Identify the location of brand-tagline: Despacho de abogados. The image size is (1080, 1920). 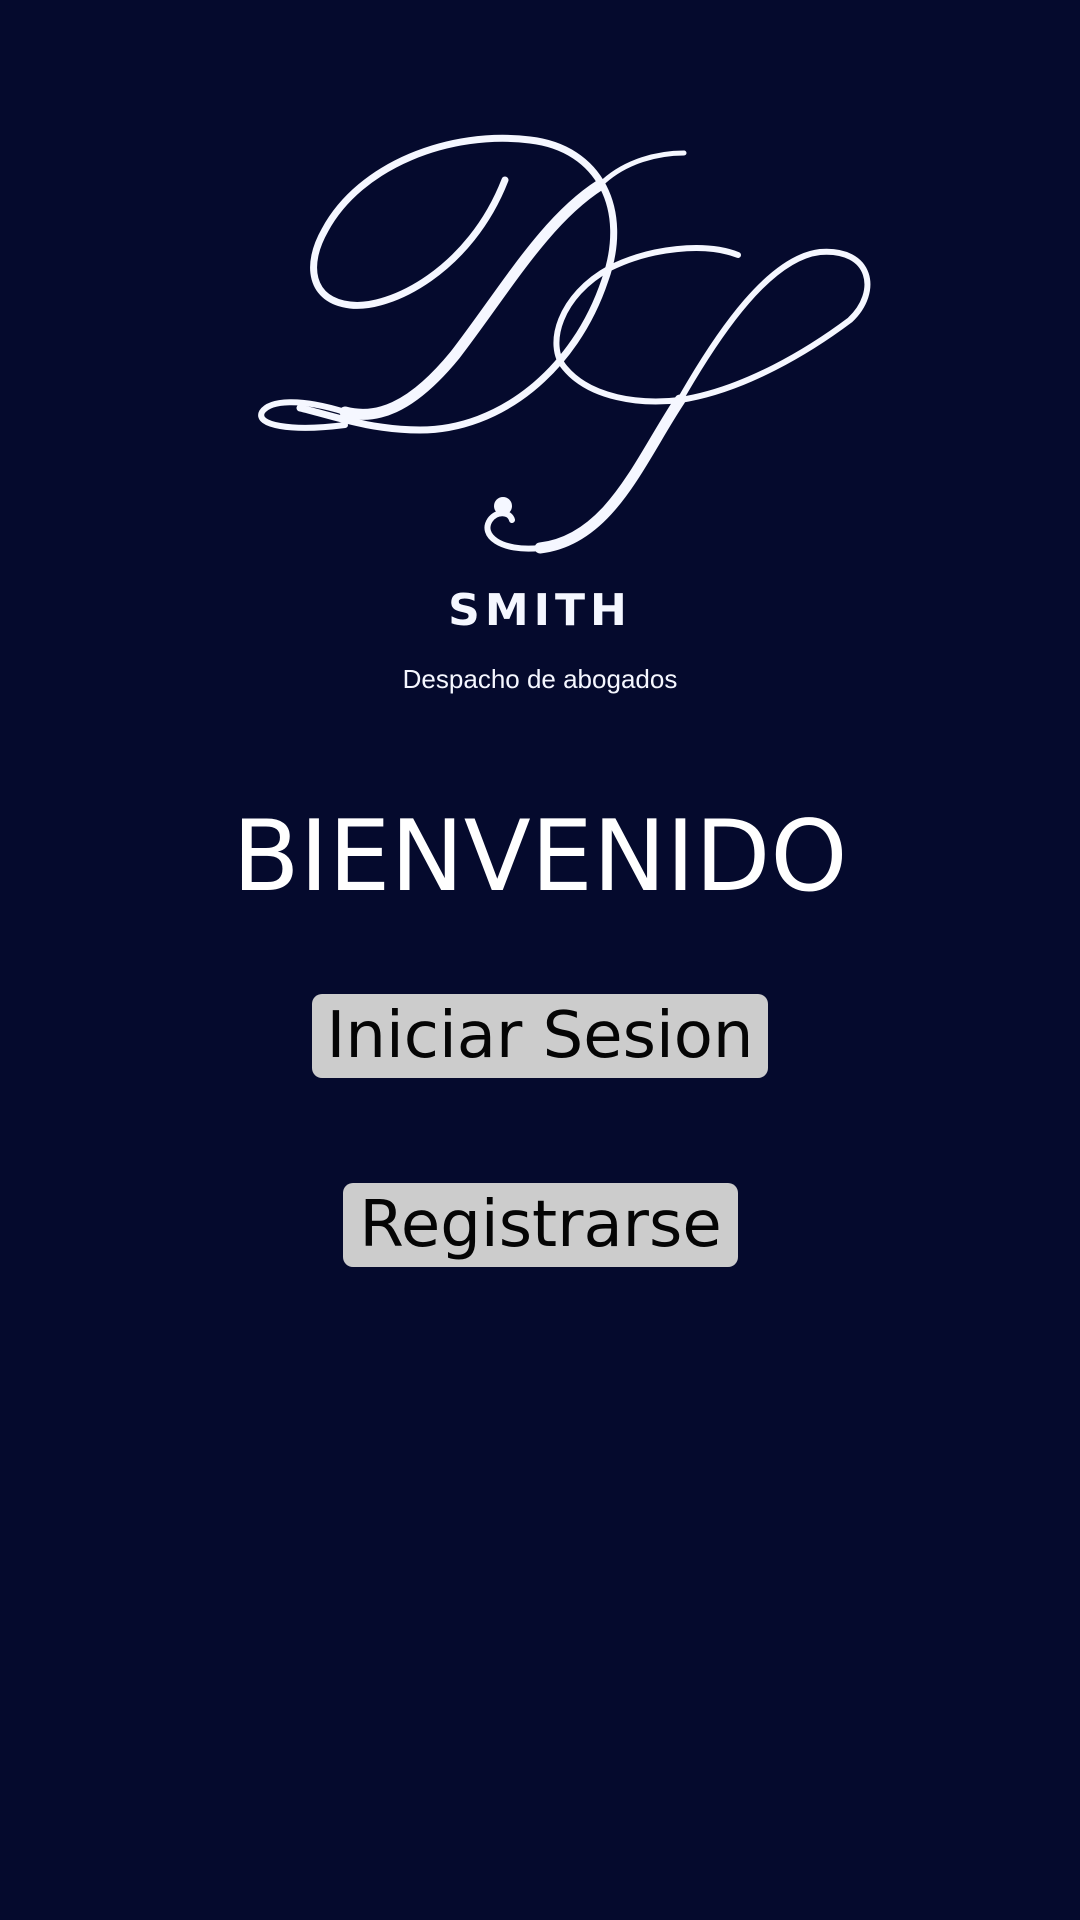
(540, 679).